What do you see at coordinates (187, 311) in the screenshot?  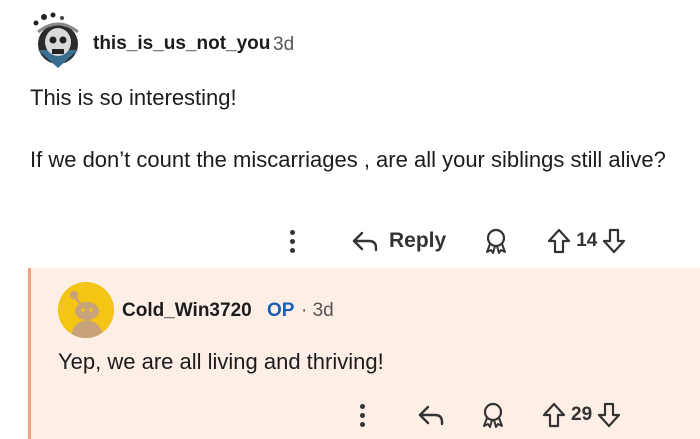 I see `username: Cold_Win3720` at bounding box center [187, 311].